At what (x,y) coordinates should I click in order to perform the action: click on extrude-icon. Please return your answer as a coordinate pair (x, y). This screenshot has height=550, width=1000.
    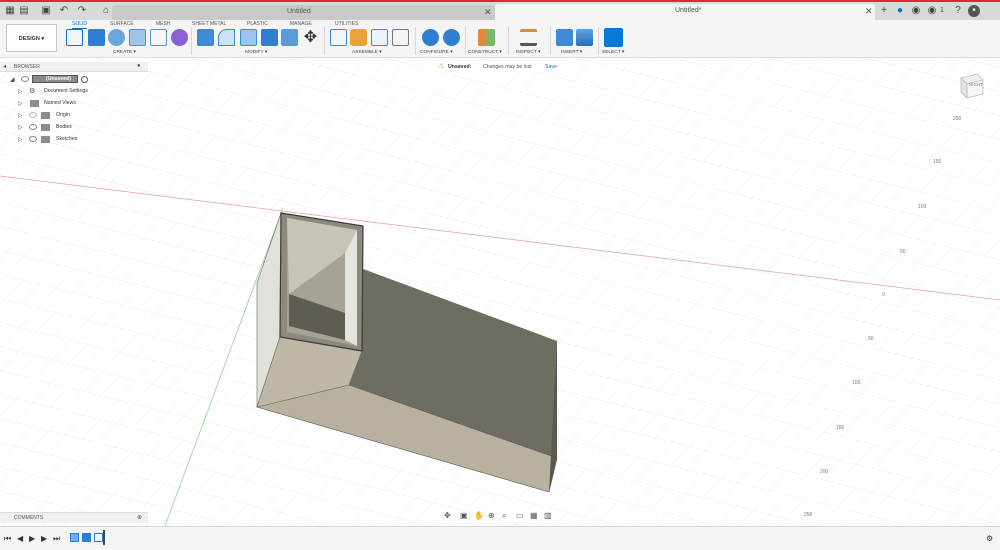
    Looking at the image, I should click on (96, 37).